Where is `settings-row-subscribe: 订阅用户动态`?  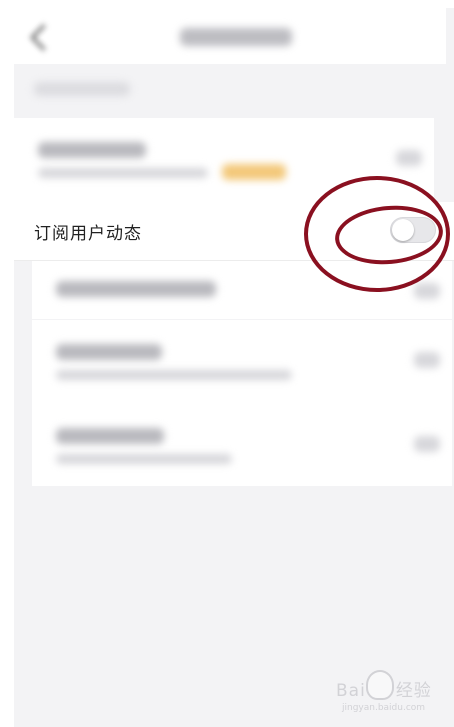
settings-row-subscribe: 订阅用户动态 is located at coordinates (234, 231).